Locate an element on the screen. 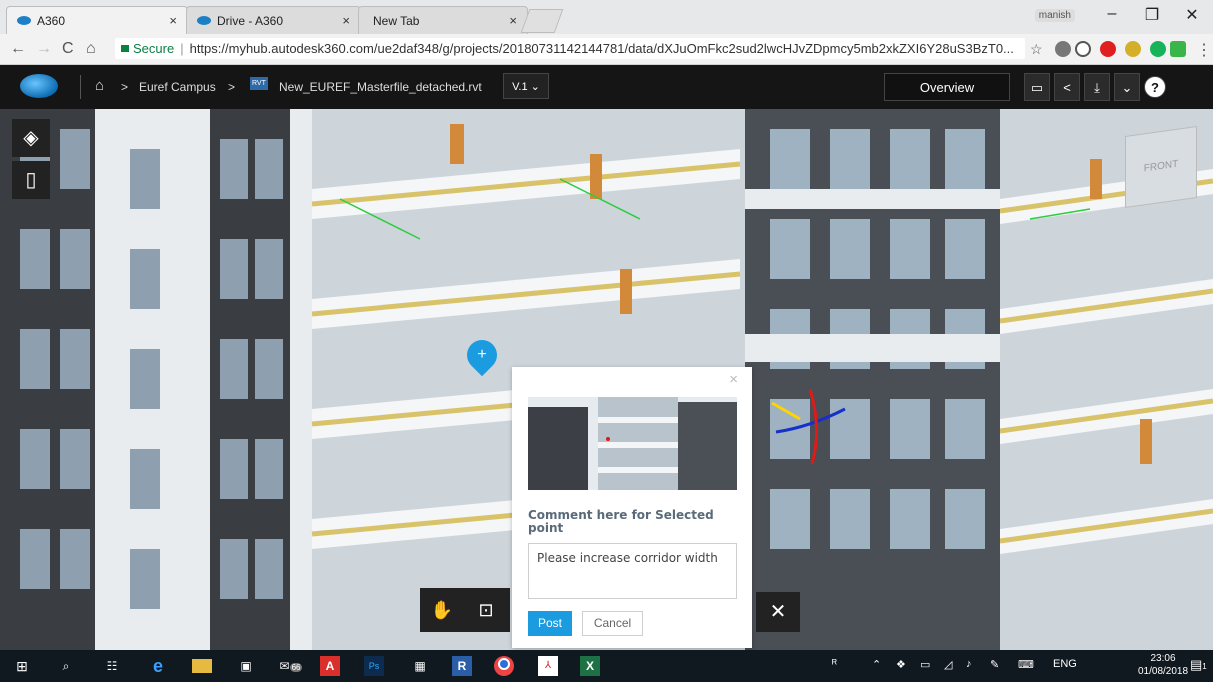 The image size is (1213, 682). more-dropdown-icon: ⌄ is located at coordinates (1127, 87).